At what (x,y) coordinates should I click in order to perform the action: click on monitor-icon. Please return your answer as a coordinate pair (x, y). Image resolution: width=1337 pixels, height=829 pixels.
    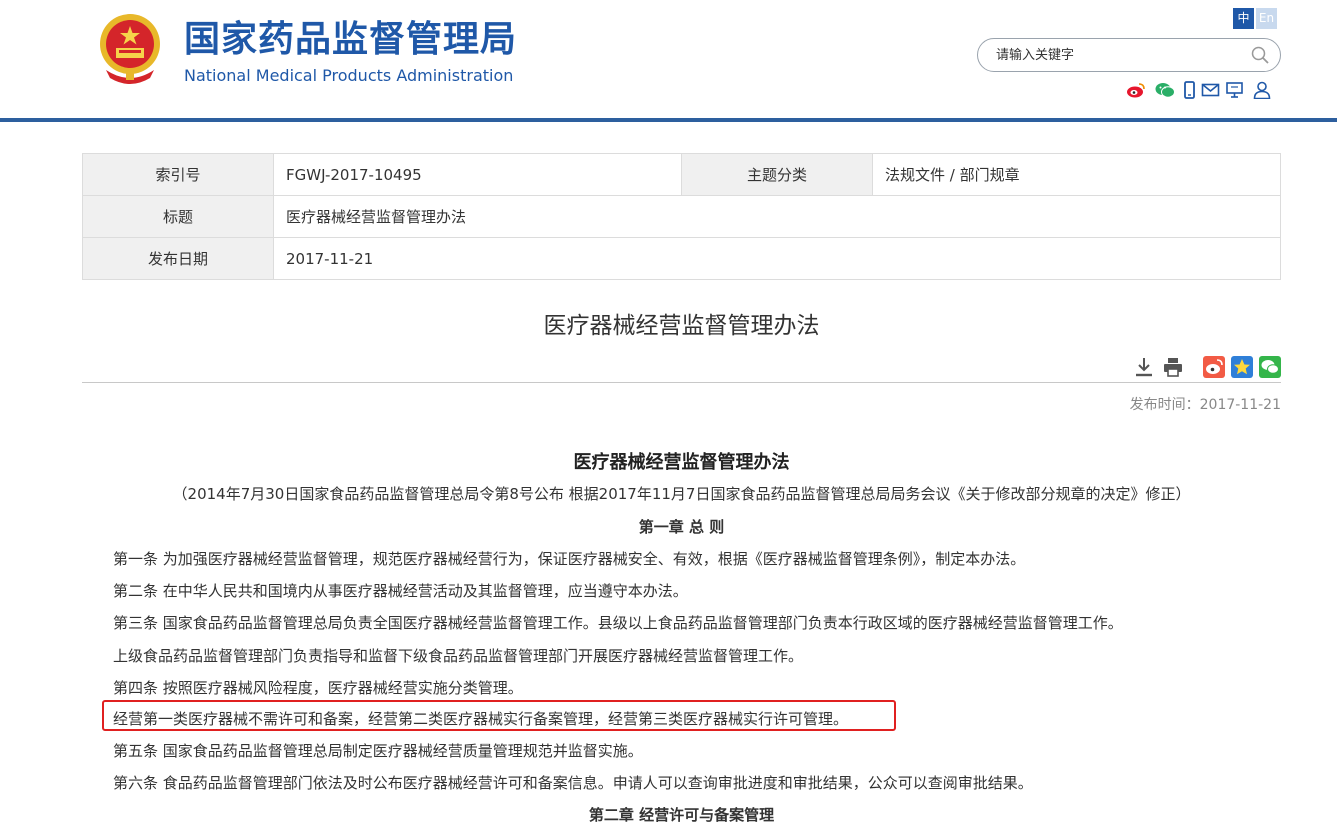
    Looking at the image, I should click on (1235, 90).